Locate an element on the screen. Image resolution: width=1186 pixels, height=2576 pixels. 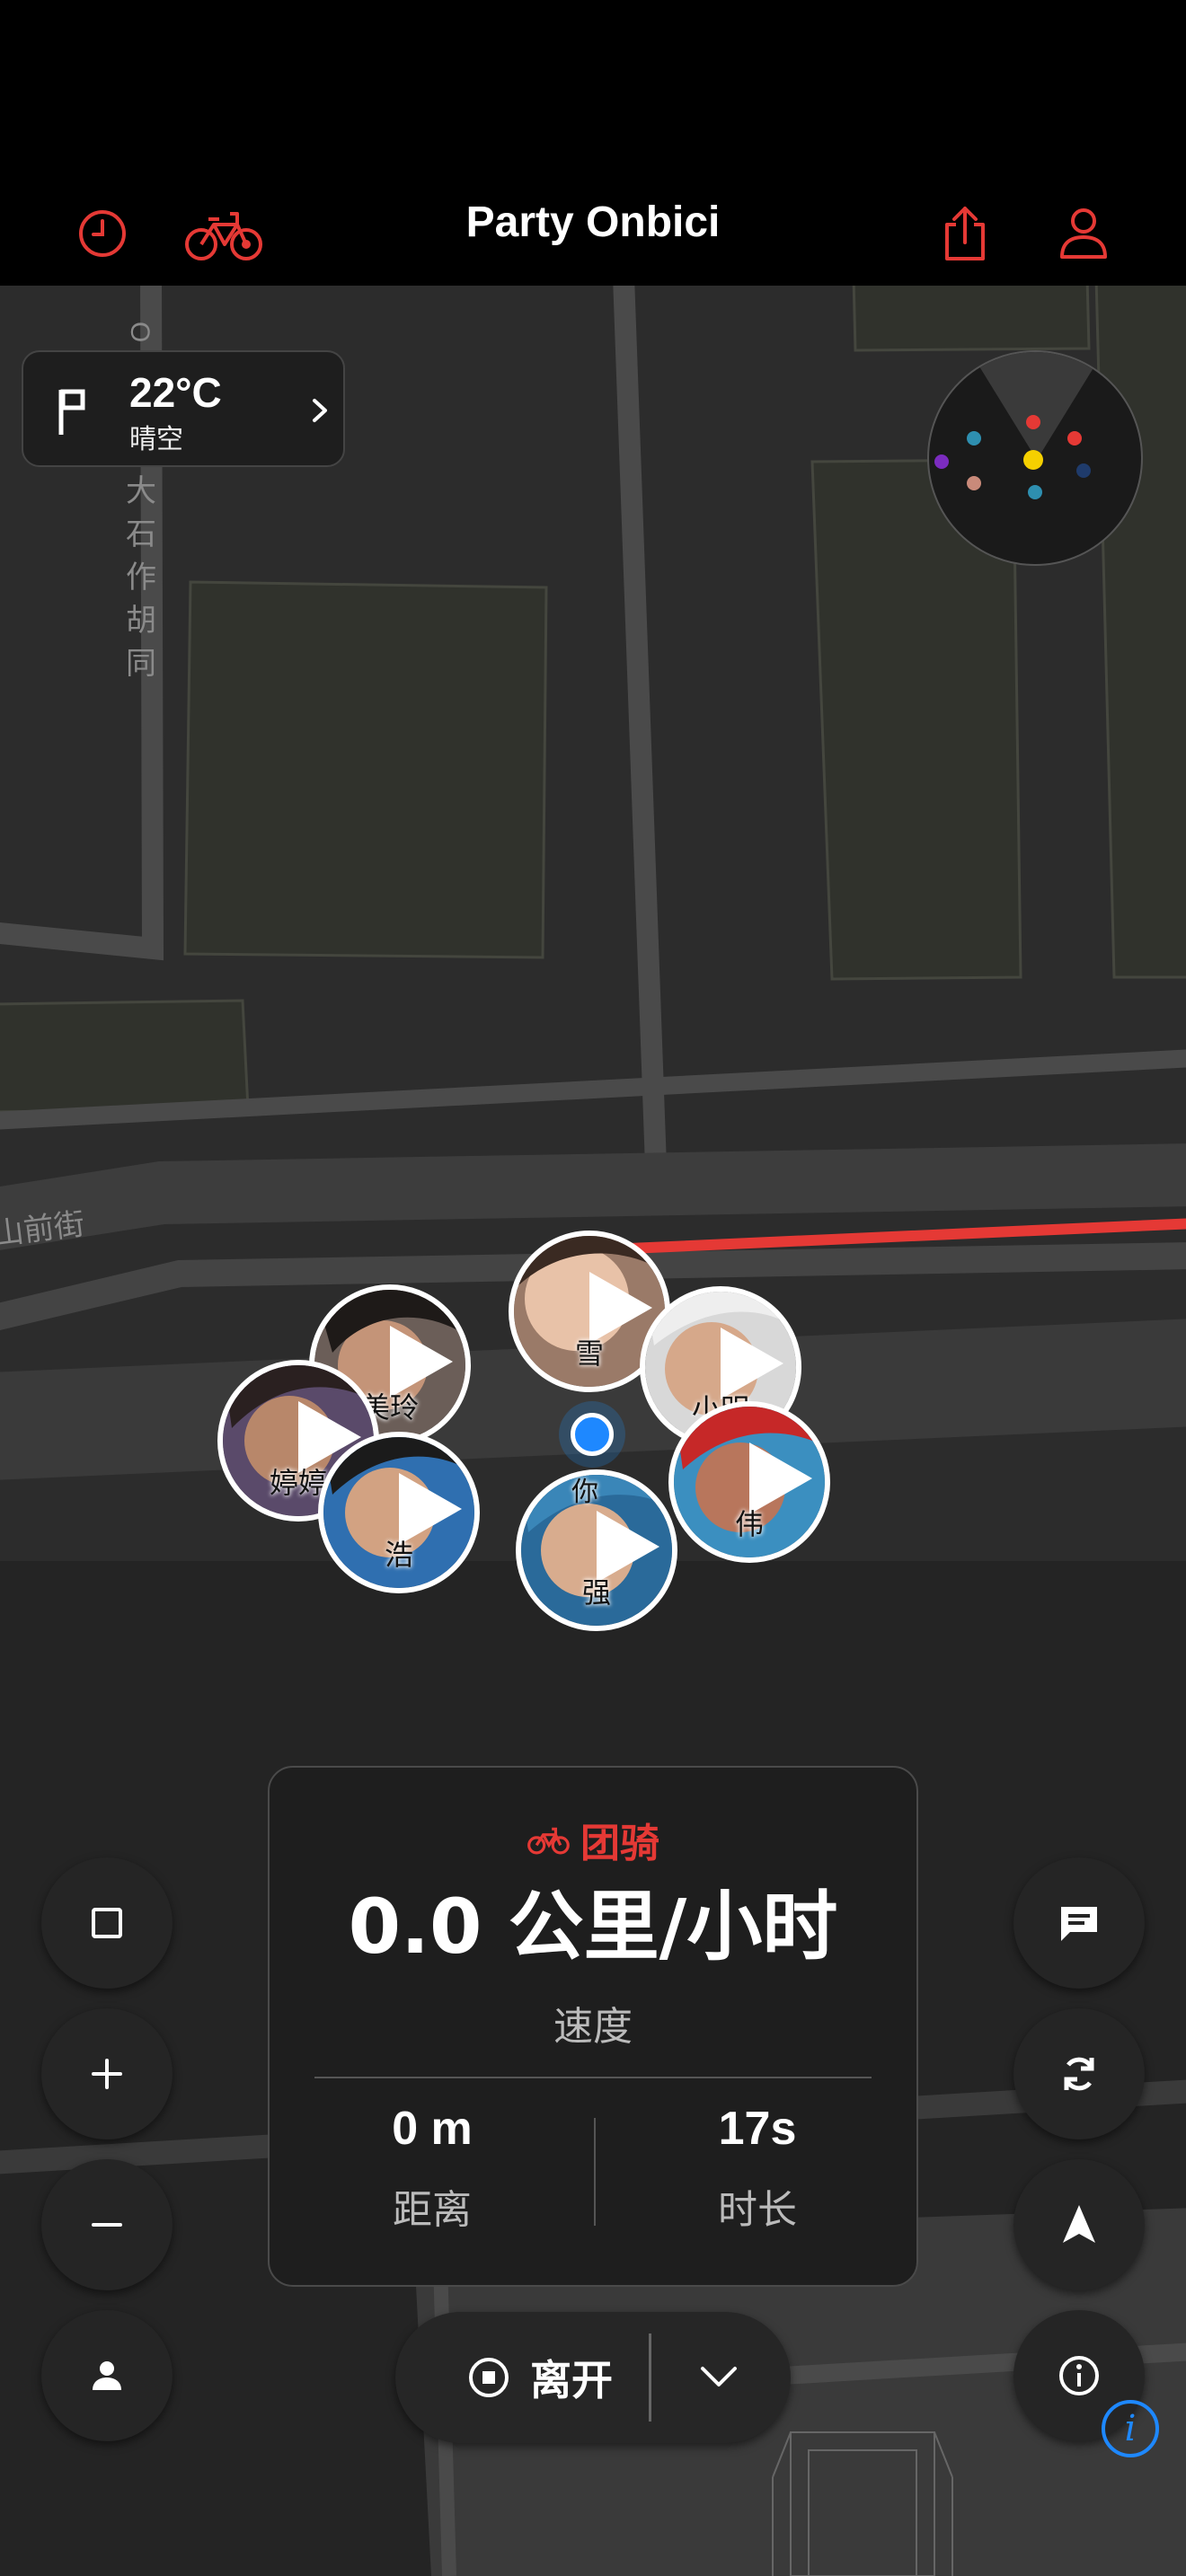
weather-condition: 晴空 is located at coordinates (156, 439).